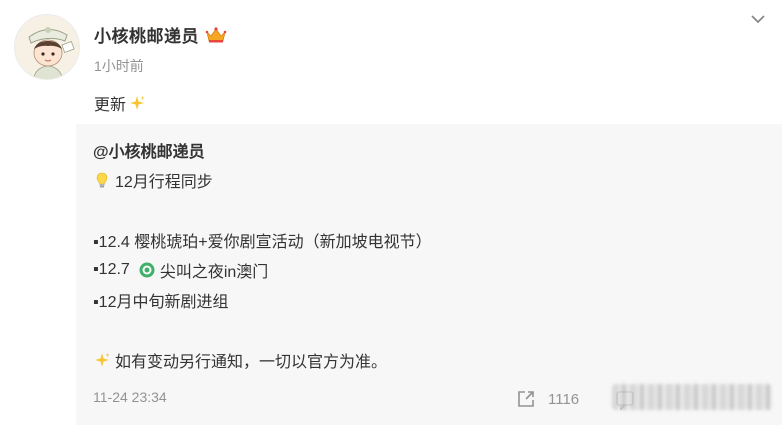  I want to click on repost-line-4: ▪12月中旬新剧进组, so click(160, 300).